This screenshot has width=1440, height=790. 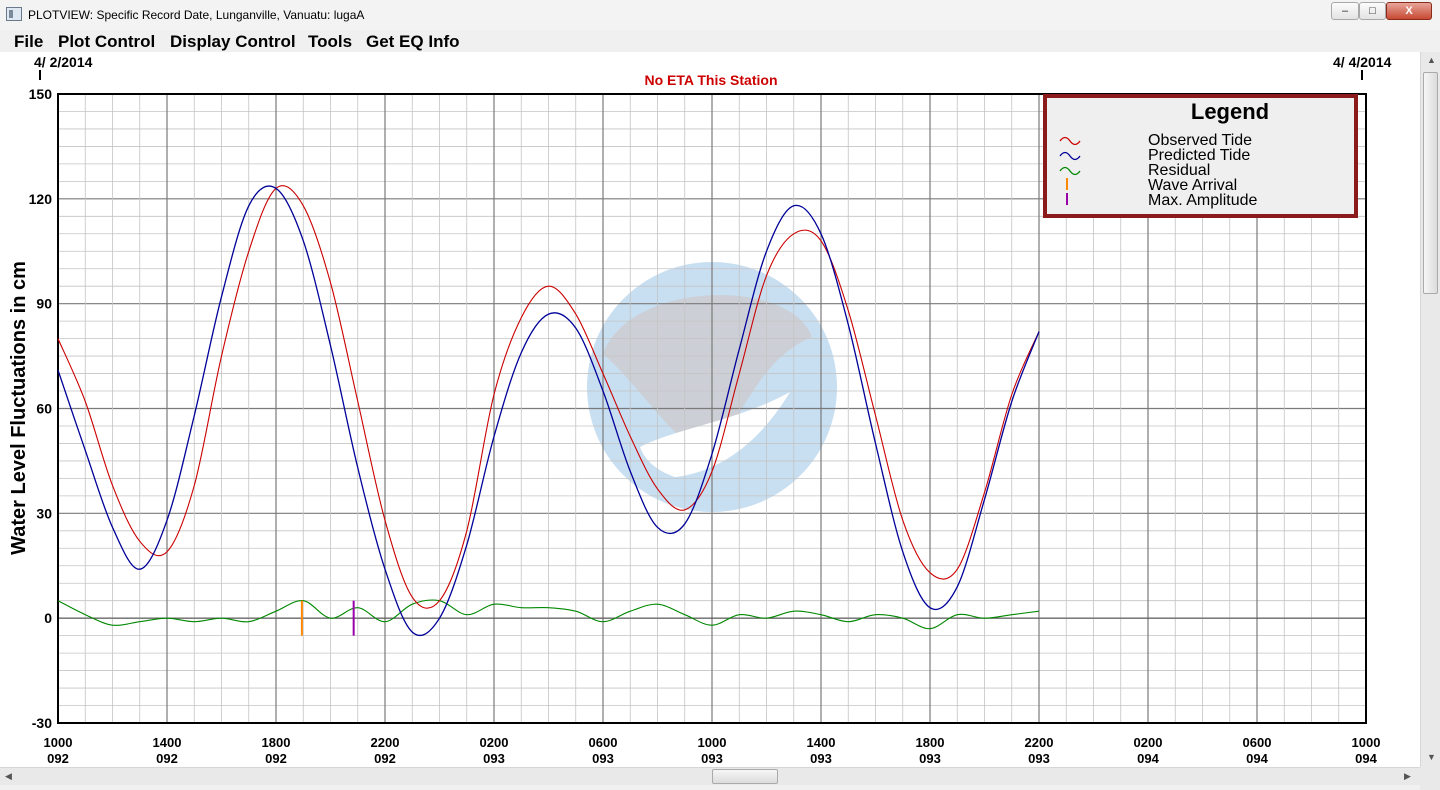 I want to click on menu-get-eq-info: Get EQ Info, so click(x=413, y=42).